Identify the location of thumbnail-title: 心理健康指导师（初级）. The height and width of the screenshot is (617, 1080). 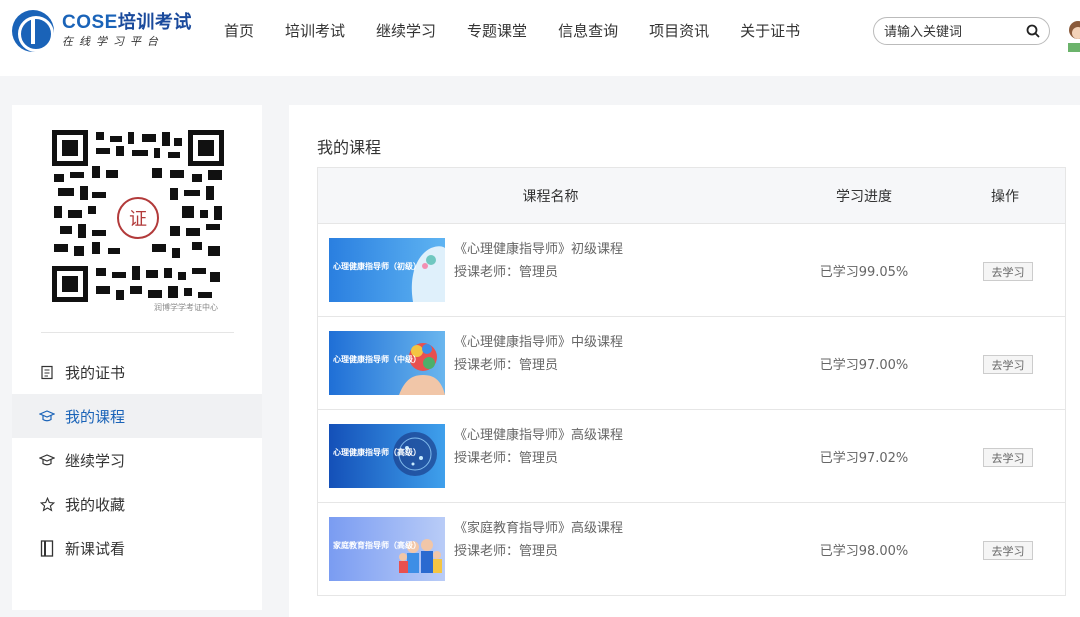
(377, 266).